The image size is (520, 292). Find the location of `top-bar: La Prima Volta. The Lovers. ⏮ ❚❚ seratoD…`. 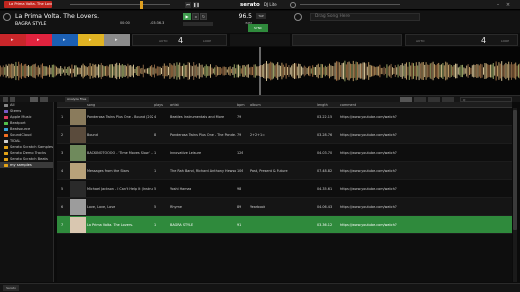

top-bar: La Prima Volta. The Lovers. ⏮ ❚❚ seratoD… is located at coordinates (260, 5).